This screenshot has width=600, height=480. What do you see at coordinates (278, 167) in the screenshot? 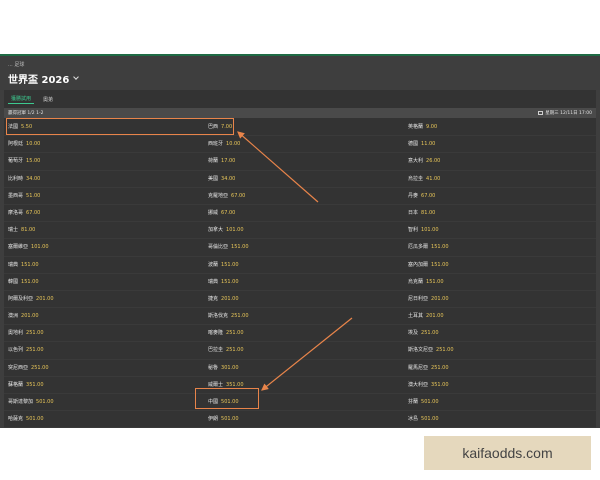
I see `arrow-top` at bounding box center [278, 167].